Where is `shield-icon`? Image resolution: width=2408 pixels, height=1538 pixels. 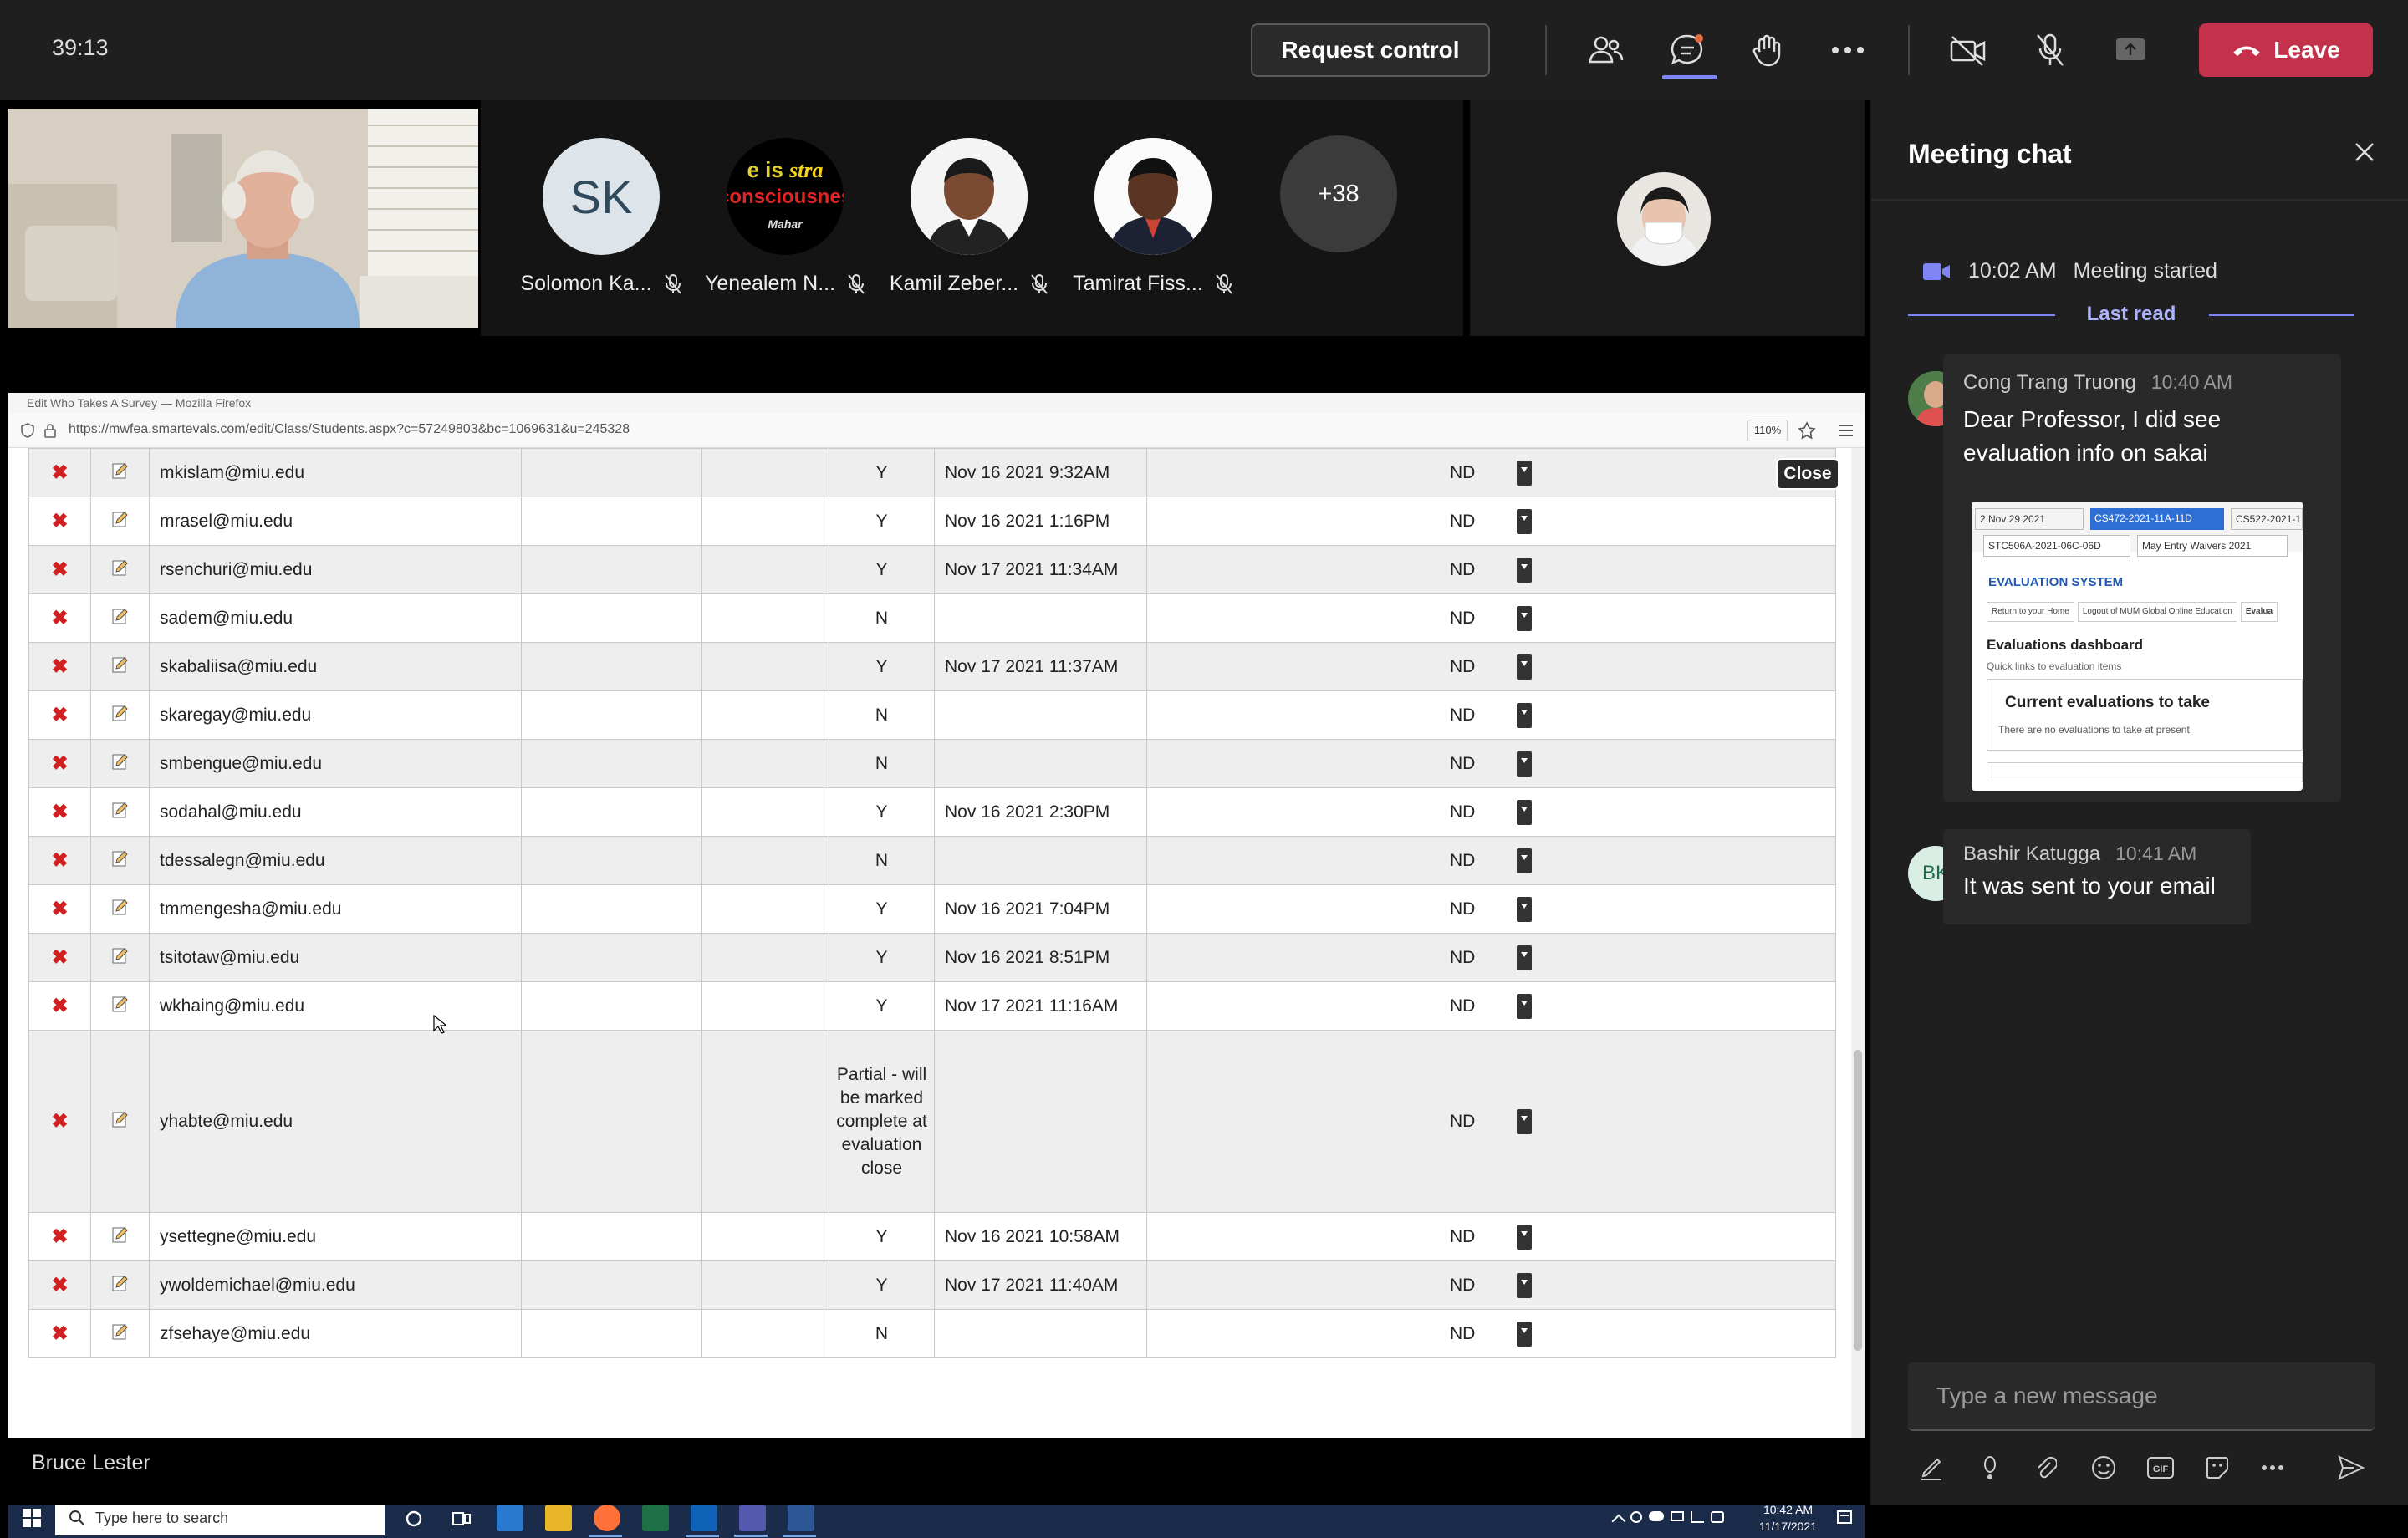 shield-icon is located at coordinates (28, 430).